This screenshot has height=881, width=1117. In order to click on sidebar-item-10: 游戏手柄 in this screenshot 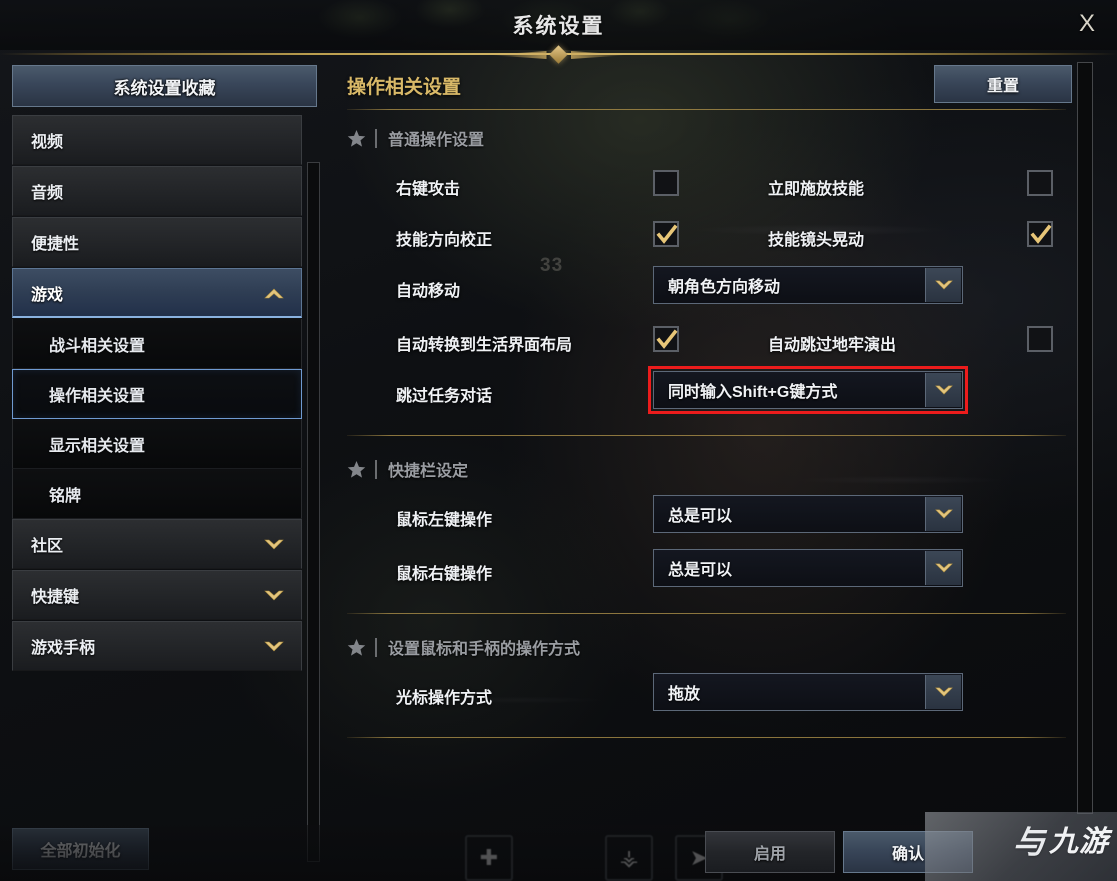, I will do `click(157, 646)`.